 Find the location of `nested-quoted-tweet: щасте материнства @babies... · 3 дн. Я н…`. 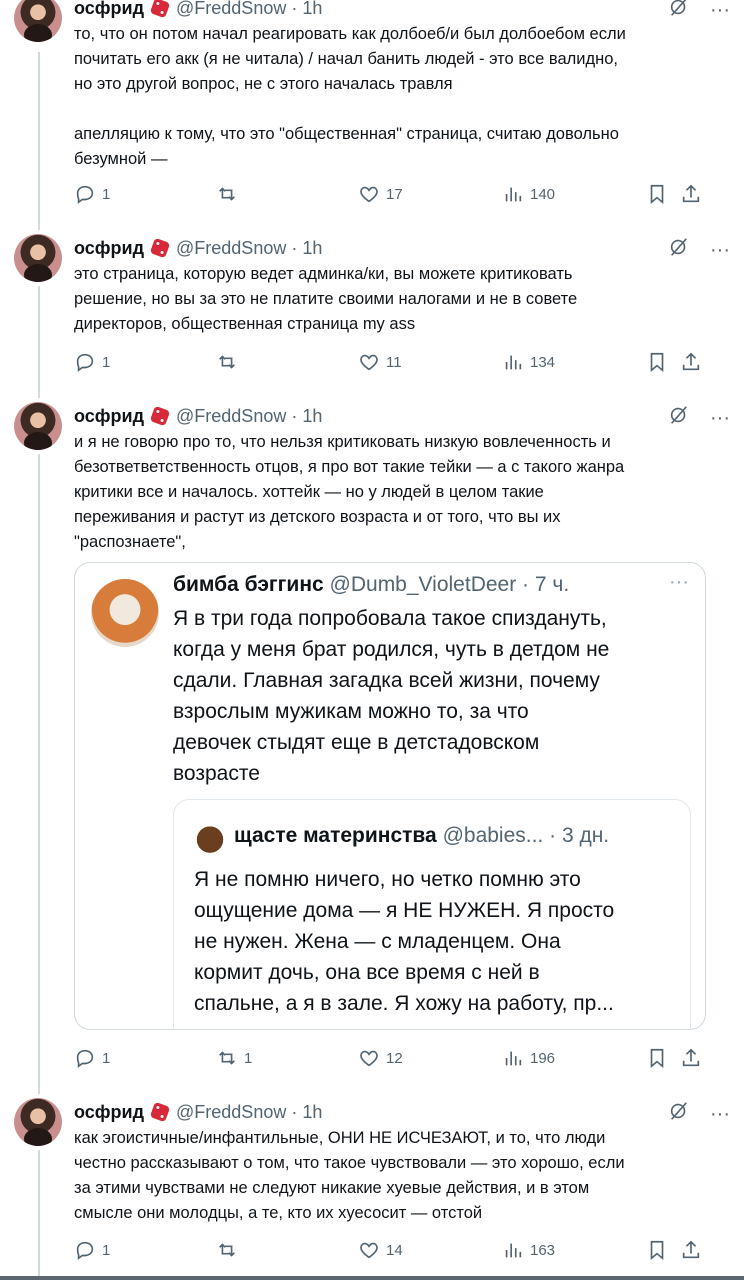

nested-quoted-tweet: щасте материнства @babies... · 3 дн. Я н… is located at coordinates (432, 914).